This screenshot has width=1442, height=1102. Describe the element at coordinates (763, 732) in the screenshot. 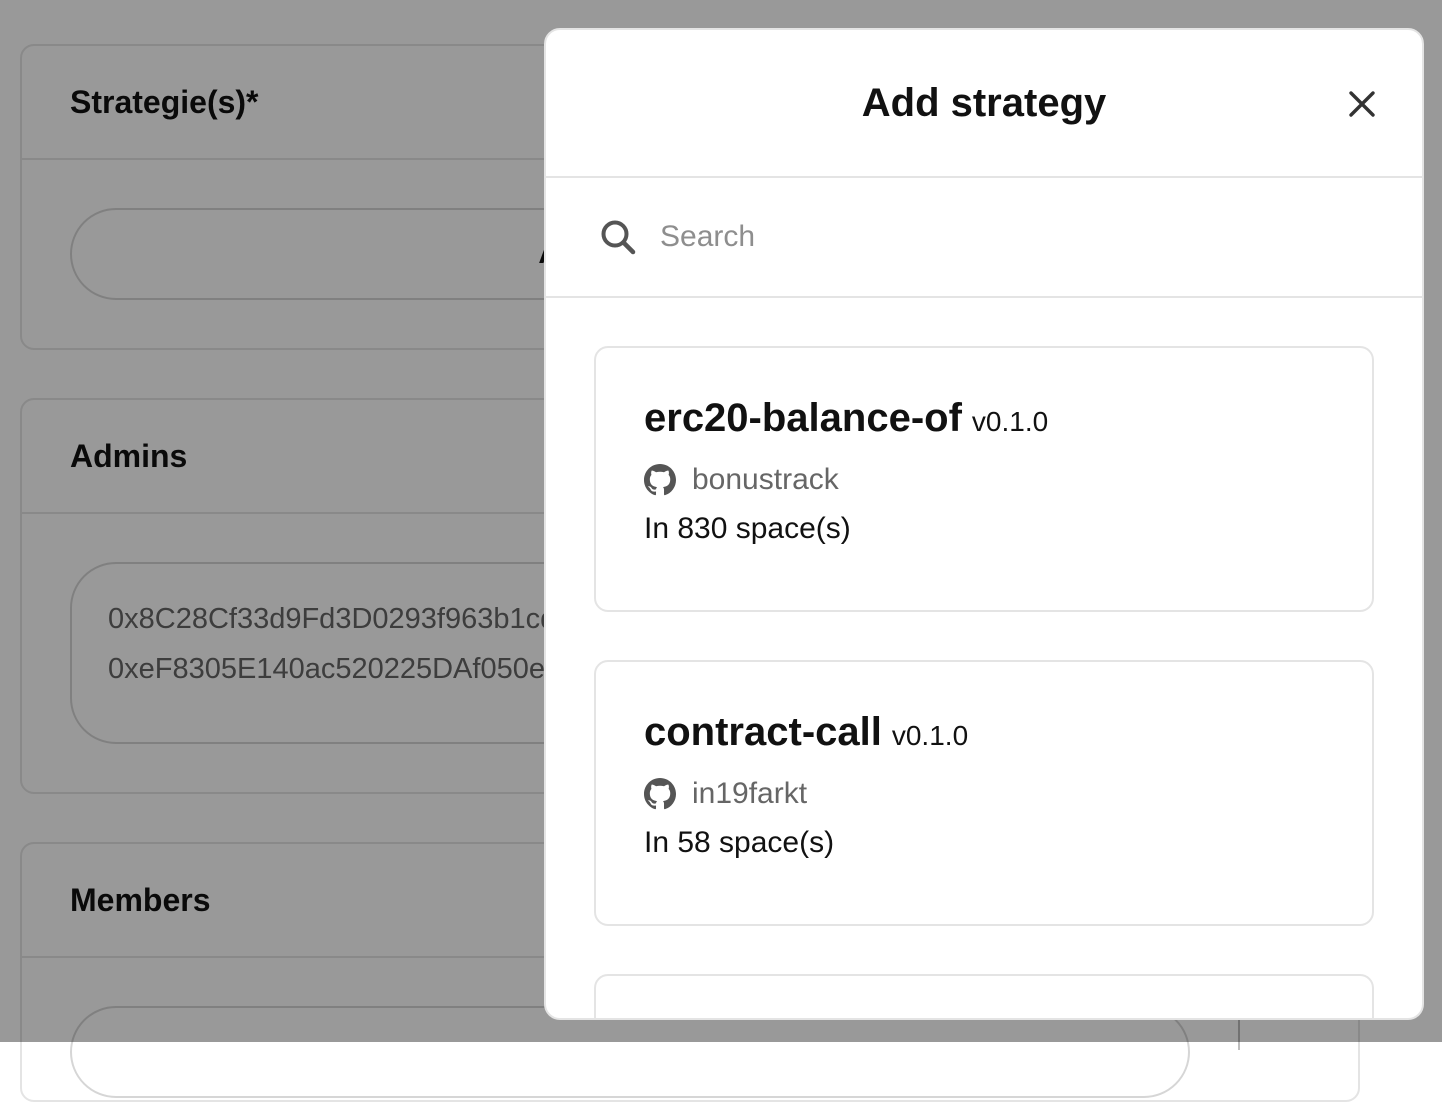

I see `strategy-name: contract-call` at that location.